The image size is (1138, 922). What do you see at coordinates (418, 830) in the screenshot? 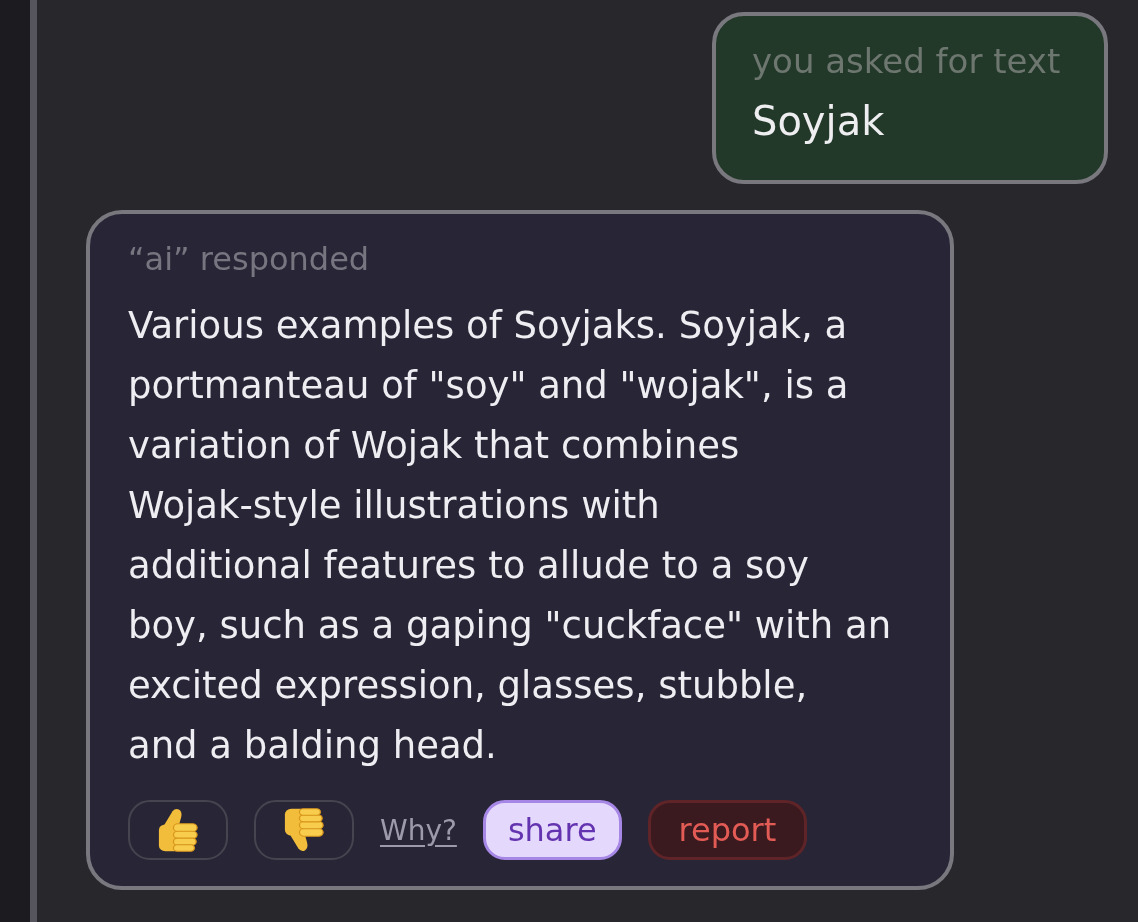
I see `why-link: Why?` at bounding box center [418, 830].